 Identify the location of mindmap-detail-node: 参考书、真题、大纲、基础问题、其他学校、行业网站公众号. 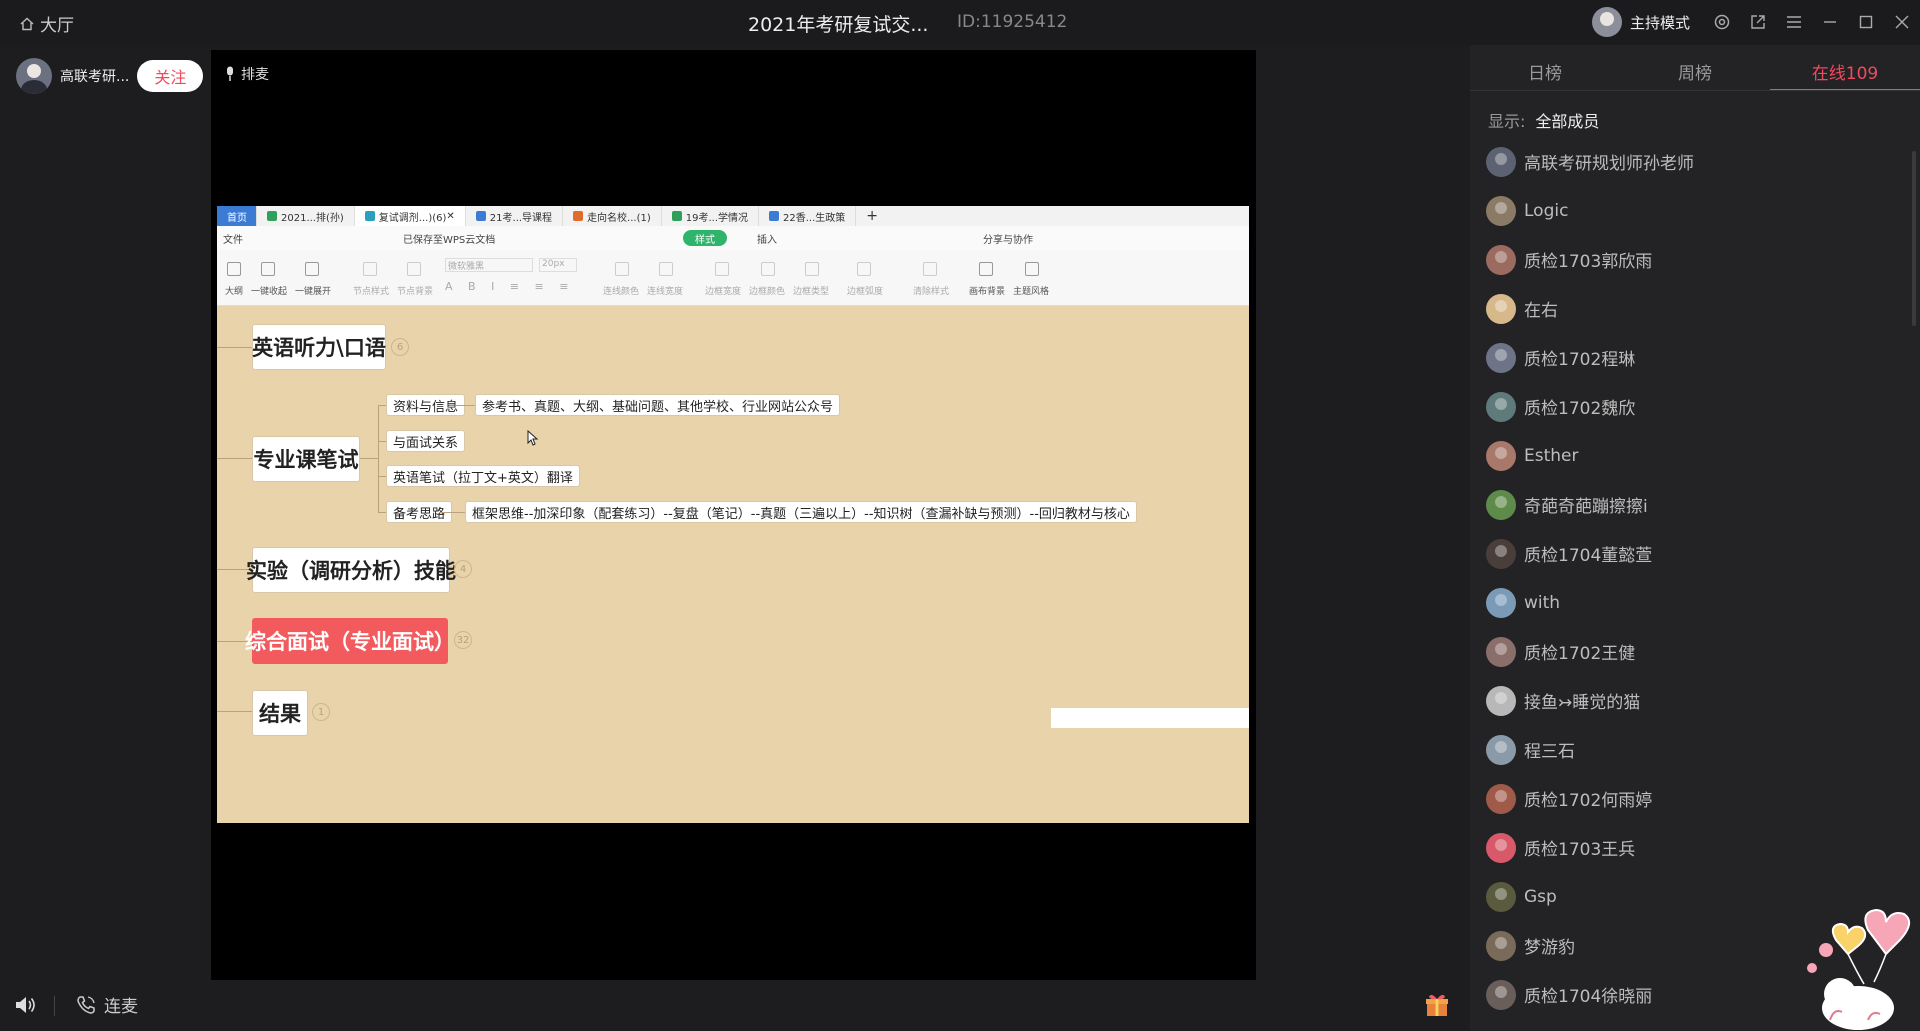
(658, 405).